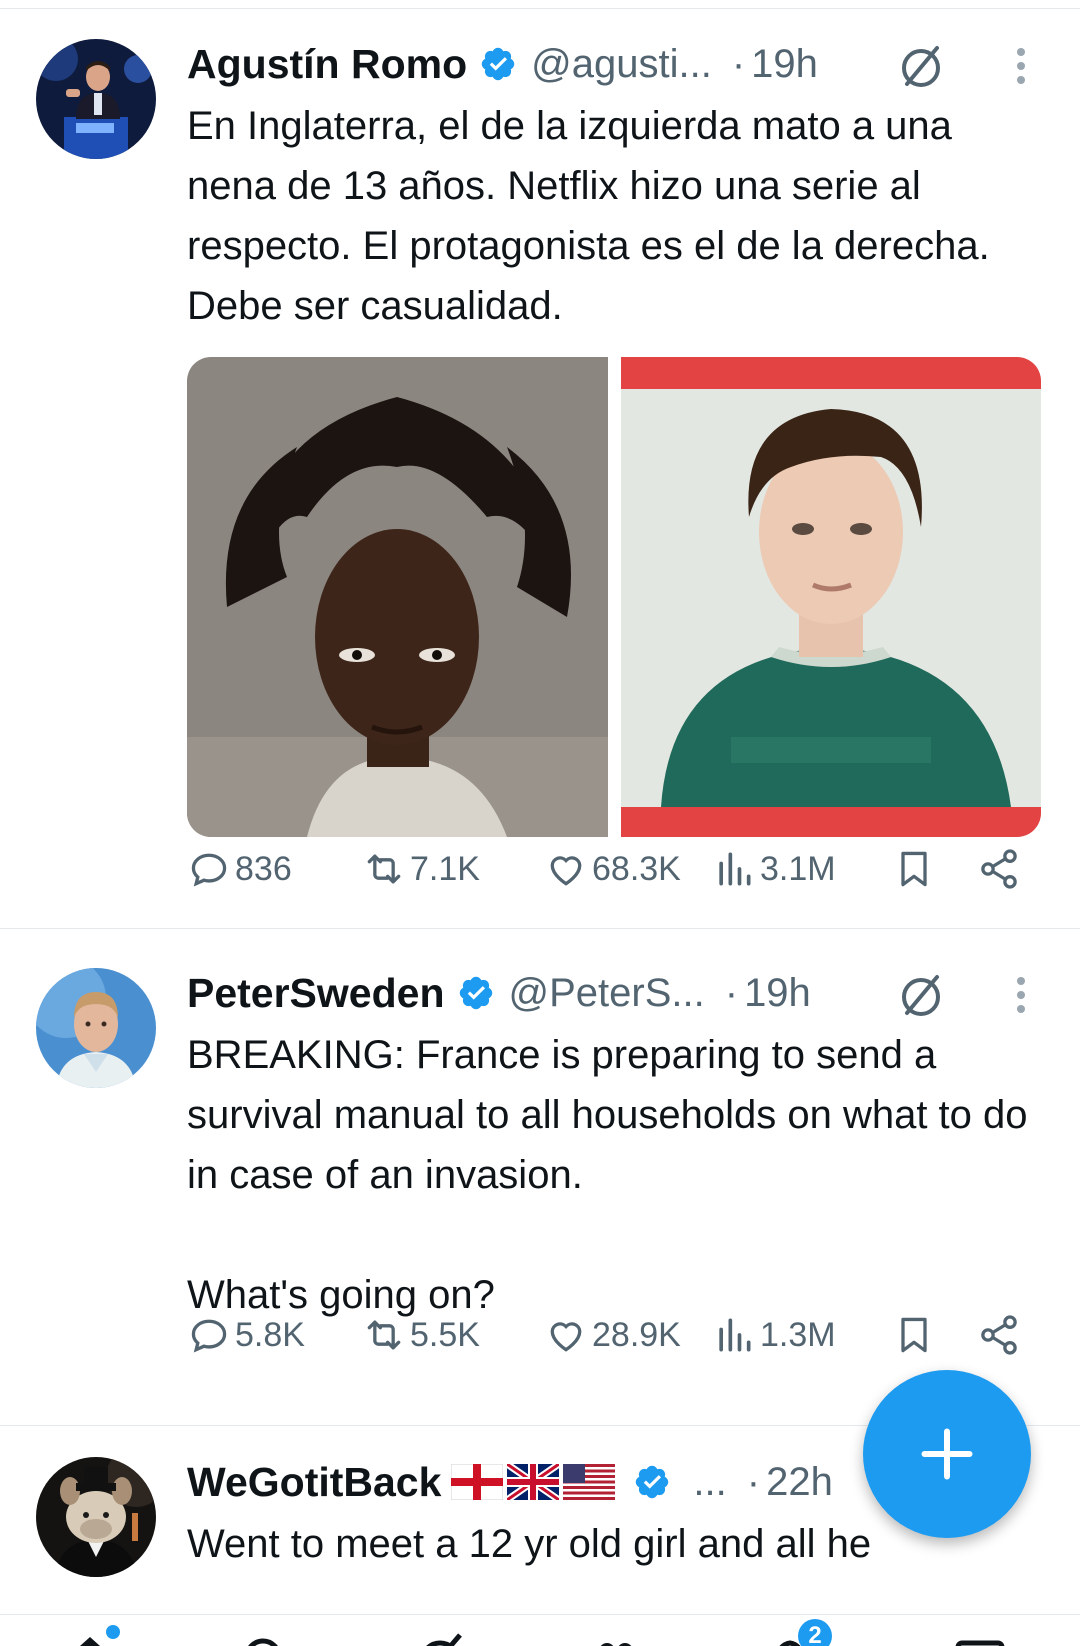 This screenshot has height=1646, width=1080. I want to click on reply-count: 836, so click(263, 868).